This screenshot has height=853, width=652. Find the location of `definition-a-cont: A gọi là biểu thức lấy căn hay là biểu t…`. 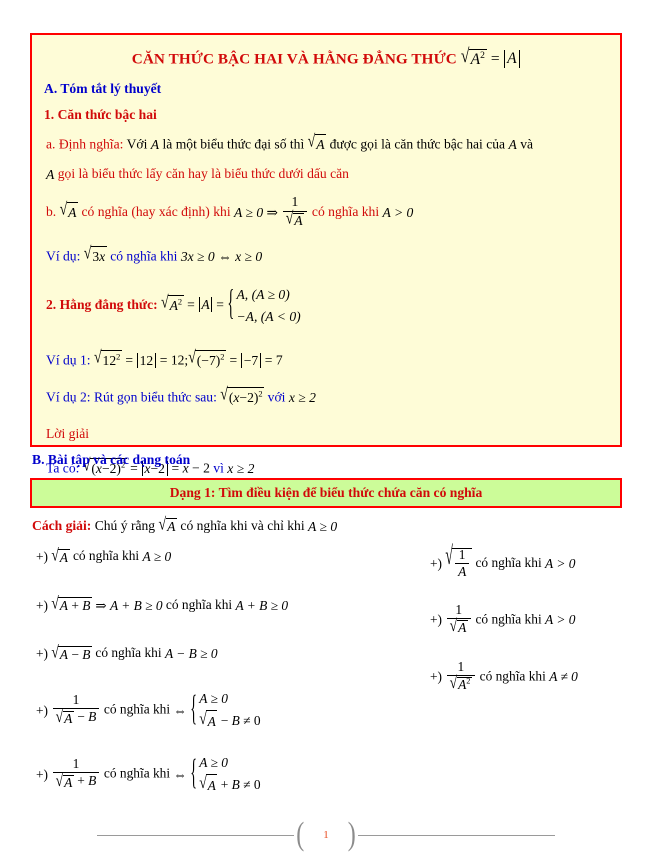

definition-a-cont: A gọi là biểu thức lấy căn hay là biểu t… is located at coordinates (328, 174).